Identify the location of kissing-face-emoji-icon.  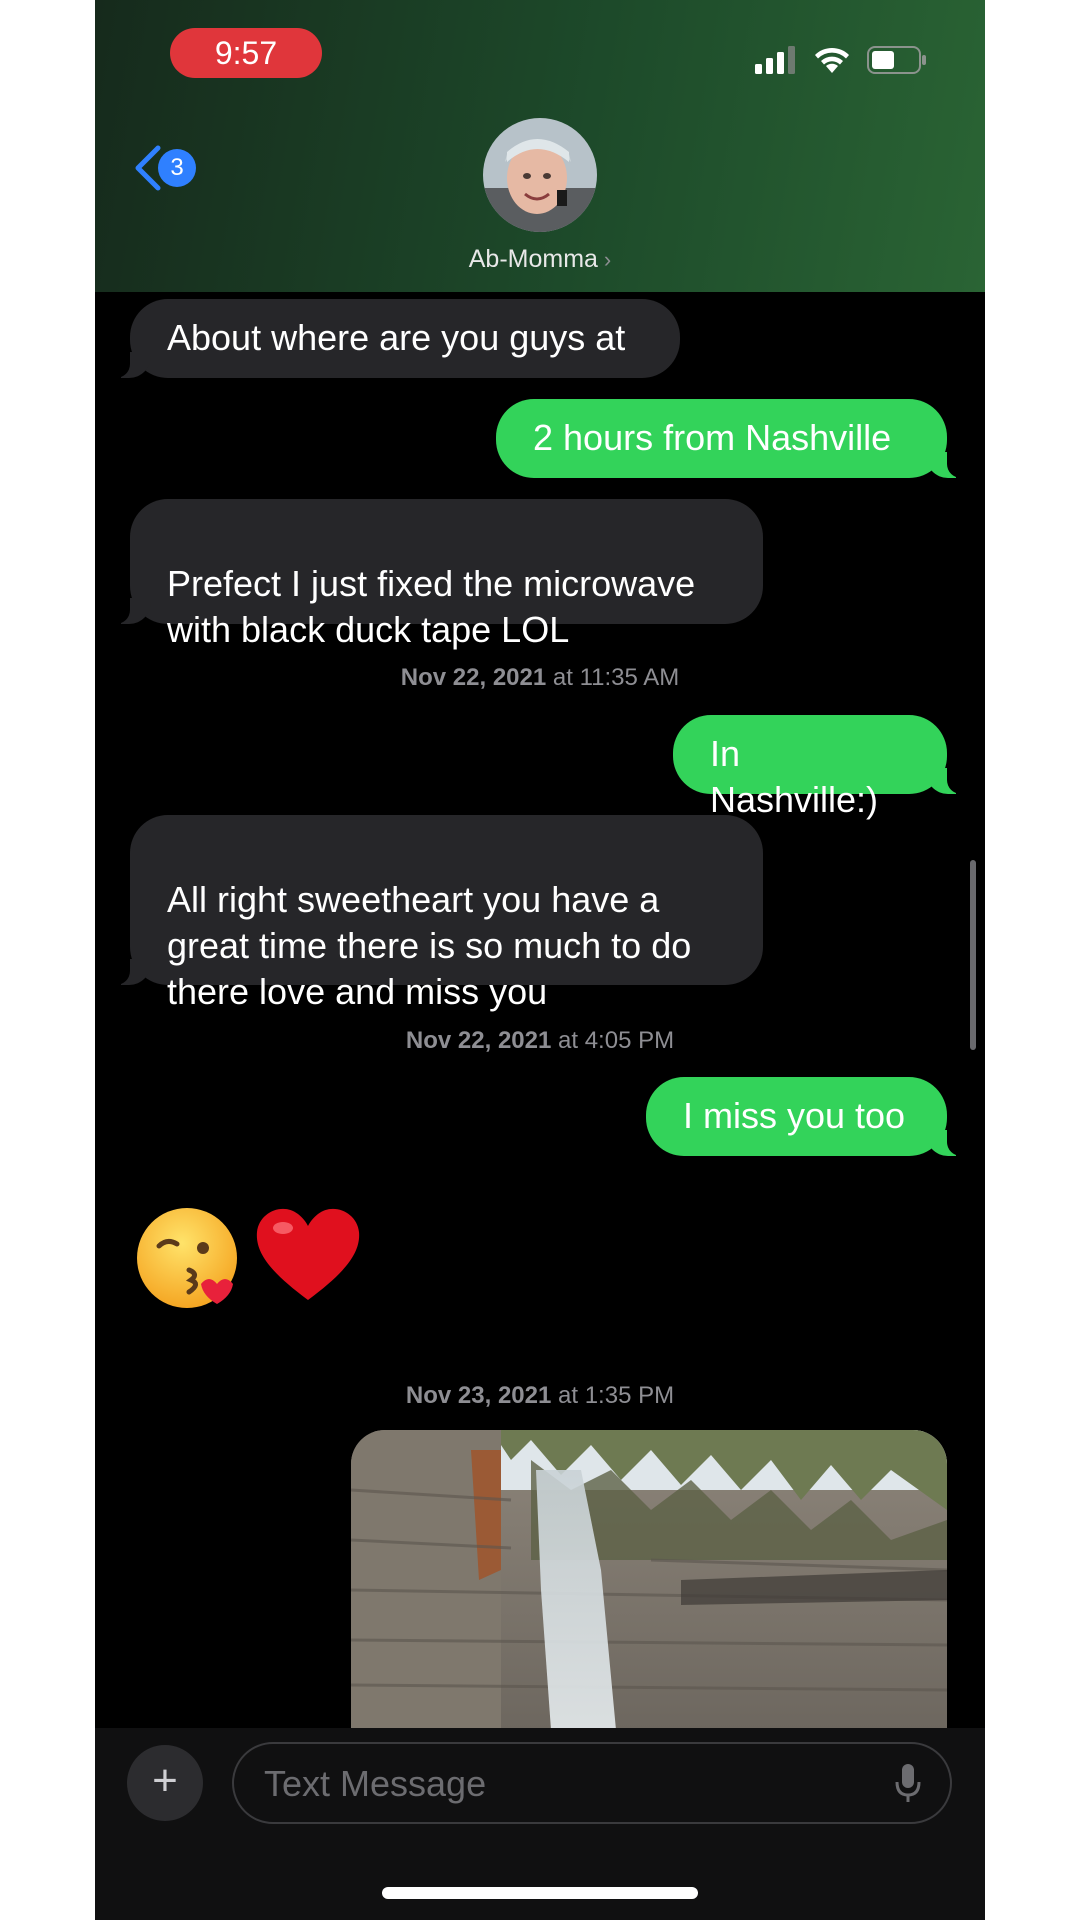
(187, 1258).